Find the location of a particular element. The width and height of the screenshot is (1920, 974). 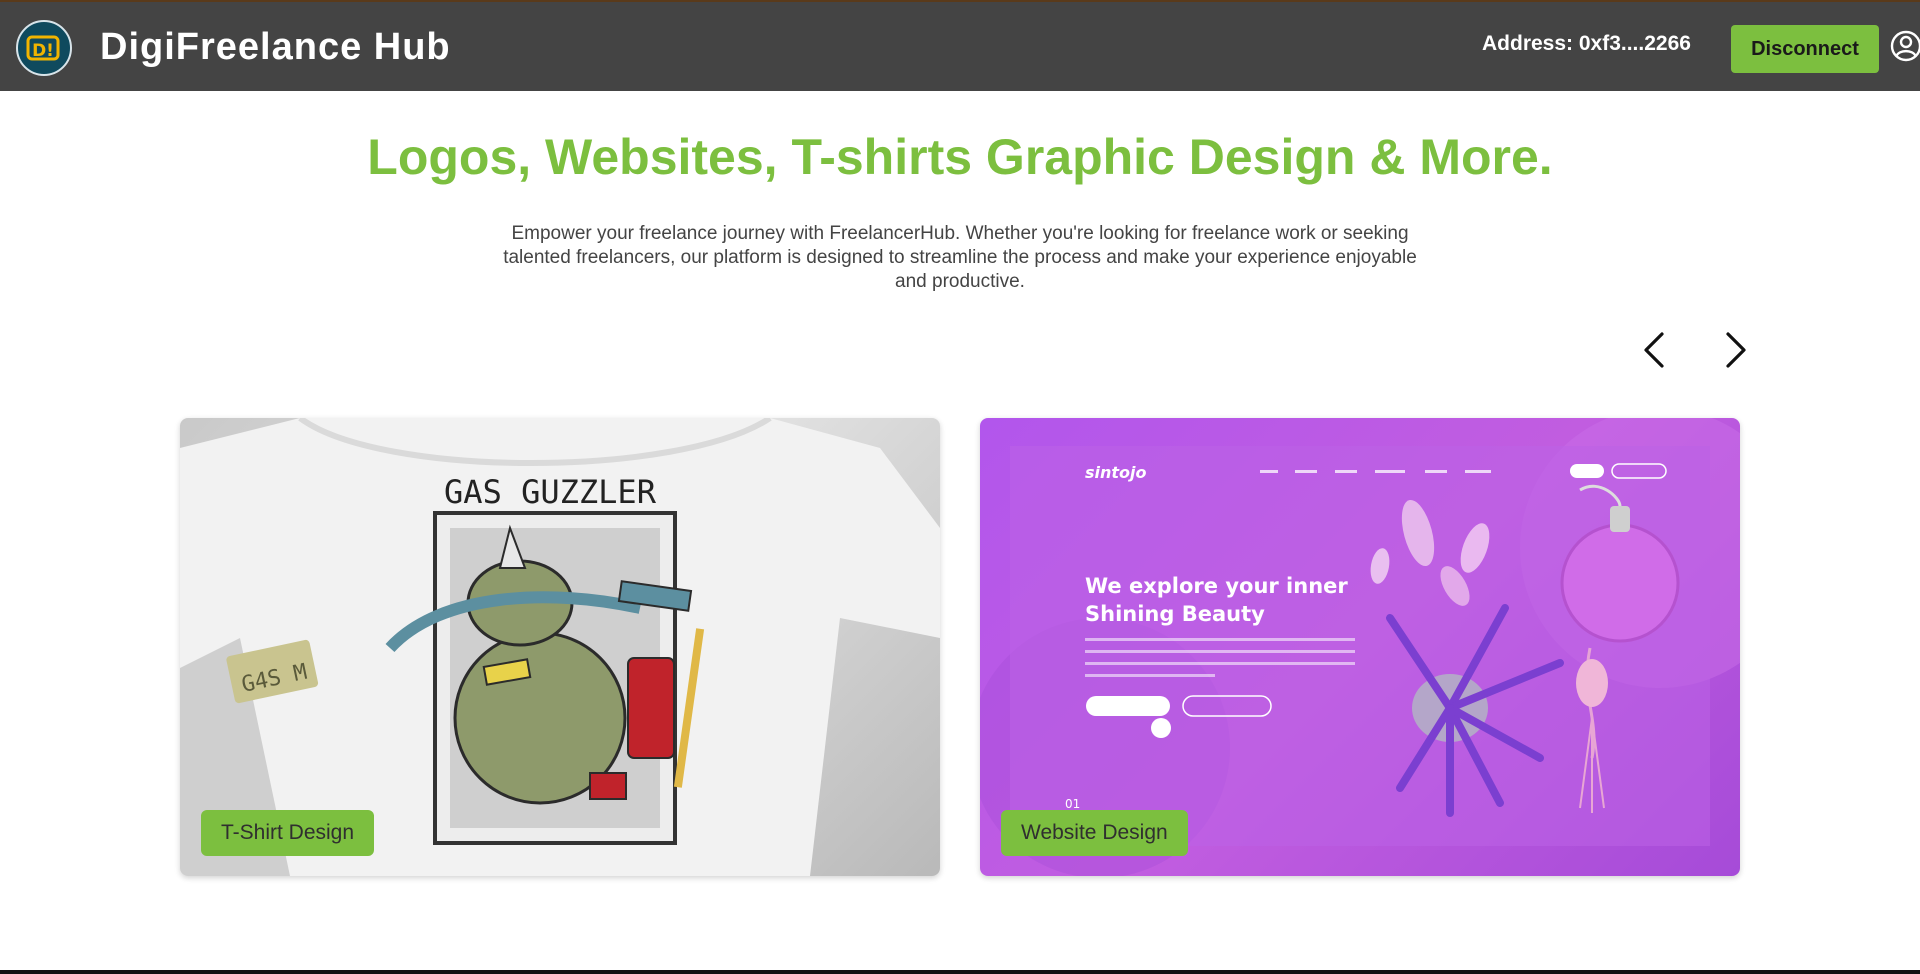

svg-text: GAS GUZZLER is located at coordinates (550, 492).